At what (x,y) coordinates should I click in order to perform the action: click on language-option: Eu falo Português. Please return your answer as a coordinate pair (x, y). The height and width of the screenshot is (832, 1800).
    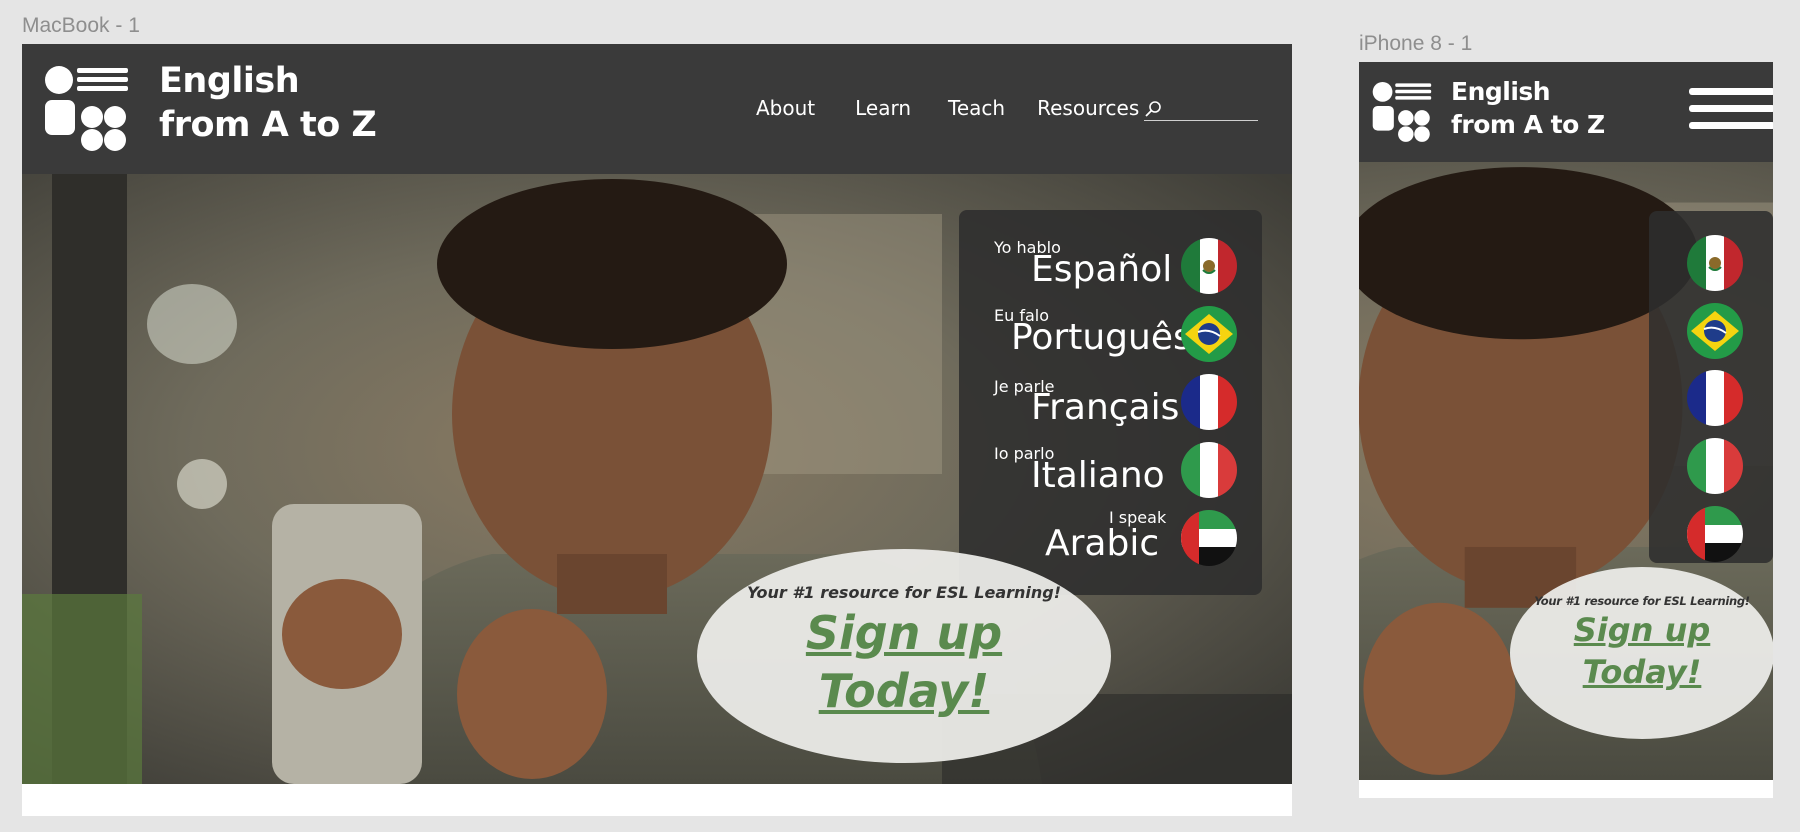
    Looking at the image, I should click on (1110, 335).